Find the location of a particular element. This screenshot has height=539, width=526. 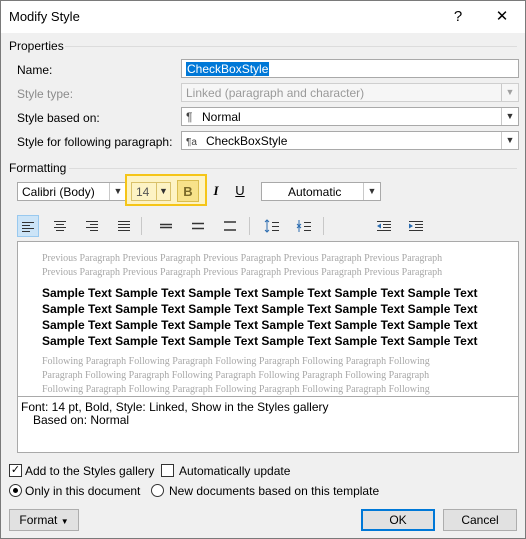

style-type-select: Linked (paragraph and character) ▼ is located at coordinates (350, 92).